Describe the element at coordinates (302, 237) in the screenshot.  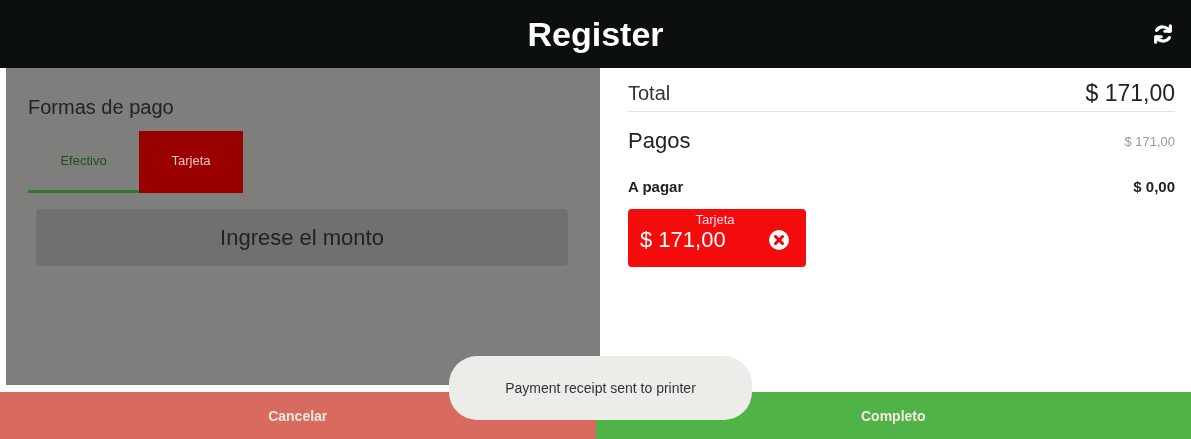
I see `amount-field: Ingrese el monto` at that location.